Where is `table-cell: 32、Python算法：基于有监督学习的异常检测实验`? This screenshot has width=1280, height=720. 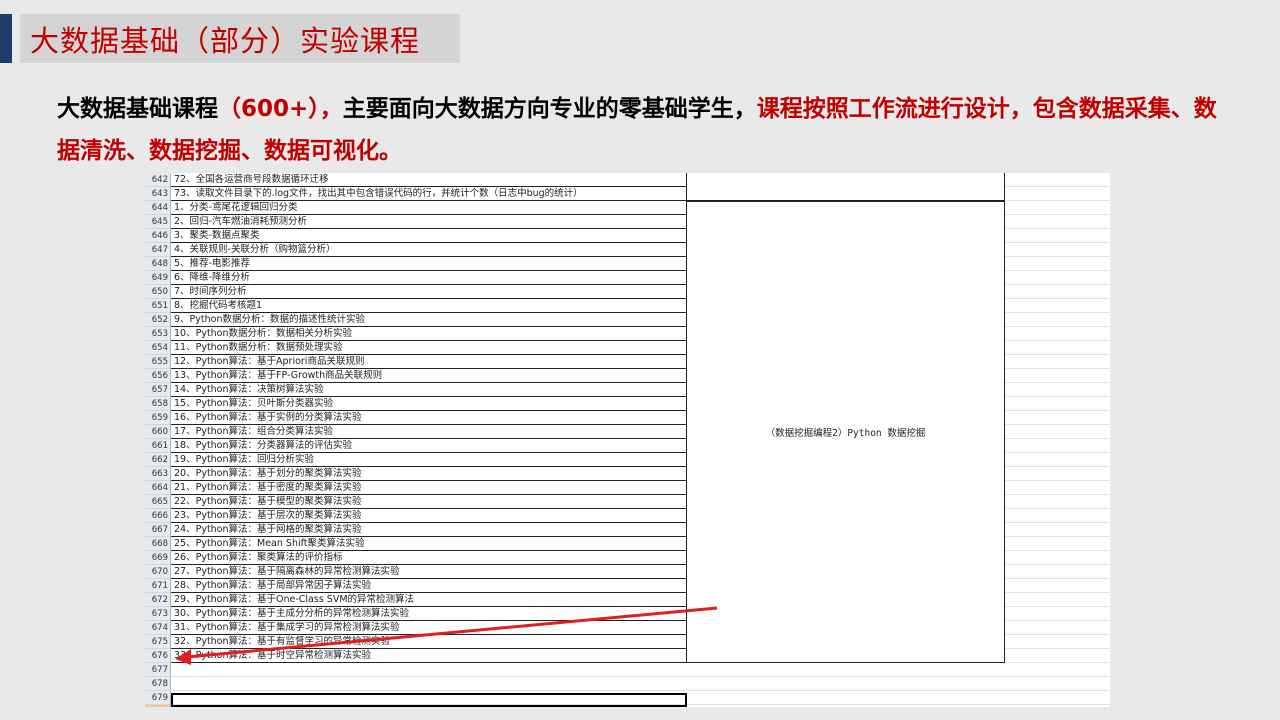 table-cell: 32、Python算法：基于有监督学习的异常检测实验 is located at coordinates (429, 642).